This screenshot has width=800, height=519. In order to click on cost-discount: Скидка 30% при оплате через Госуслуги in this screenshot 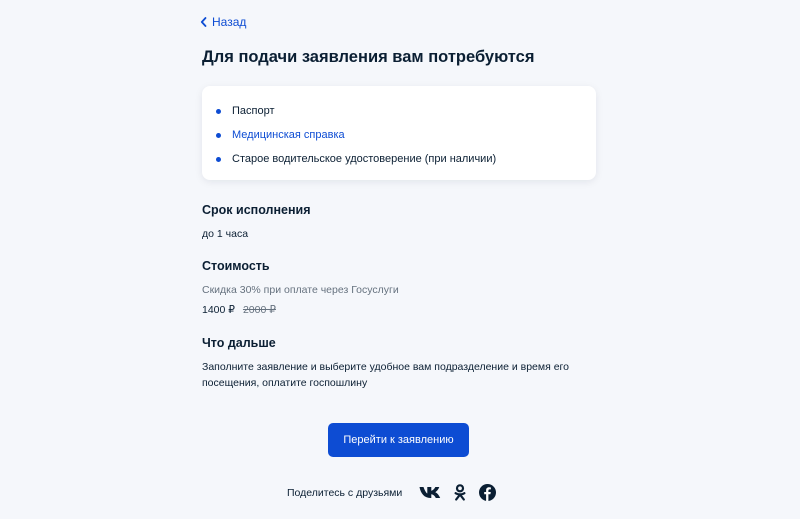, I will do `click(300, 290)`.